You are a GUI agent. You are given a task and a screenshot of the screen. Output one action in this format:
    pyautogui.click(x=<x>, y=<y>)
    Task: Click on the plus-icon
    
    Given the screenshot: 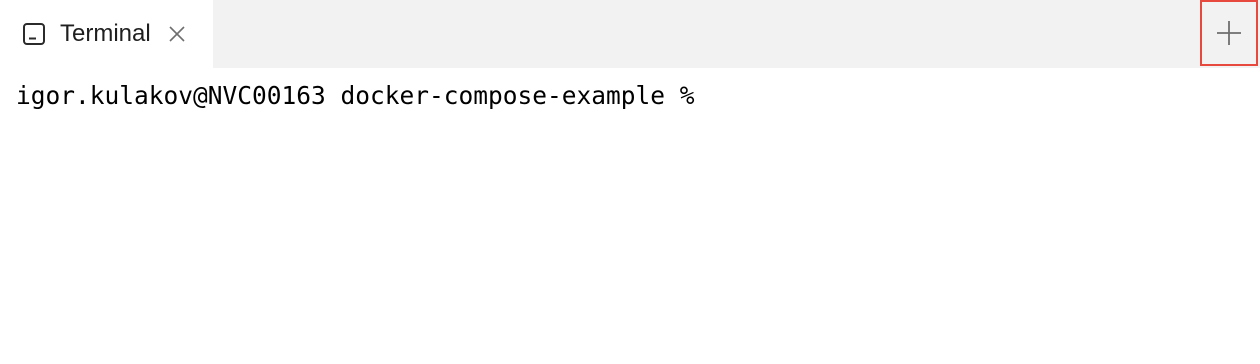 What is the action you would take?
    pyautogui.click(x=1229, y=33)
    